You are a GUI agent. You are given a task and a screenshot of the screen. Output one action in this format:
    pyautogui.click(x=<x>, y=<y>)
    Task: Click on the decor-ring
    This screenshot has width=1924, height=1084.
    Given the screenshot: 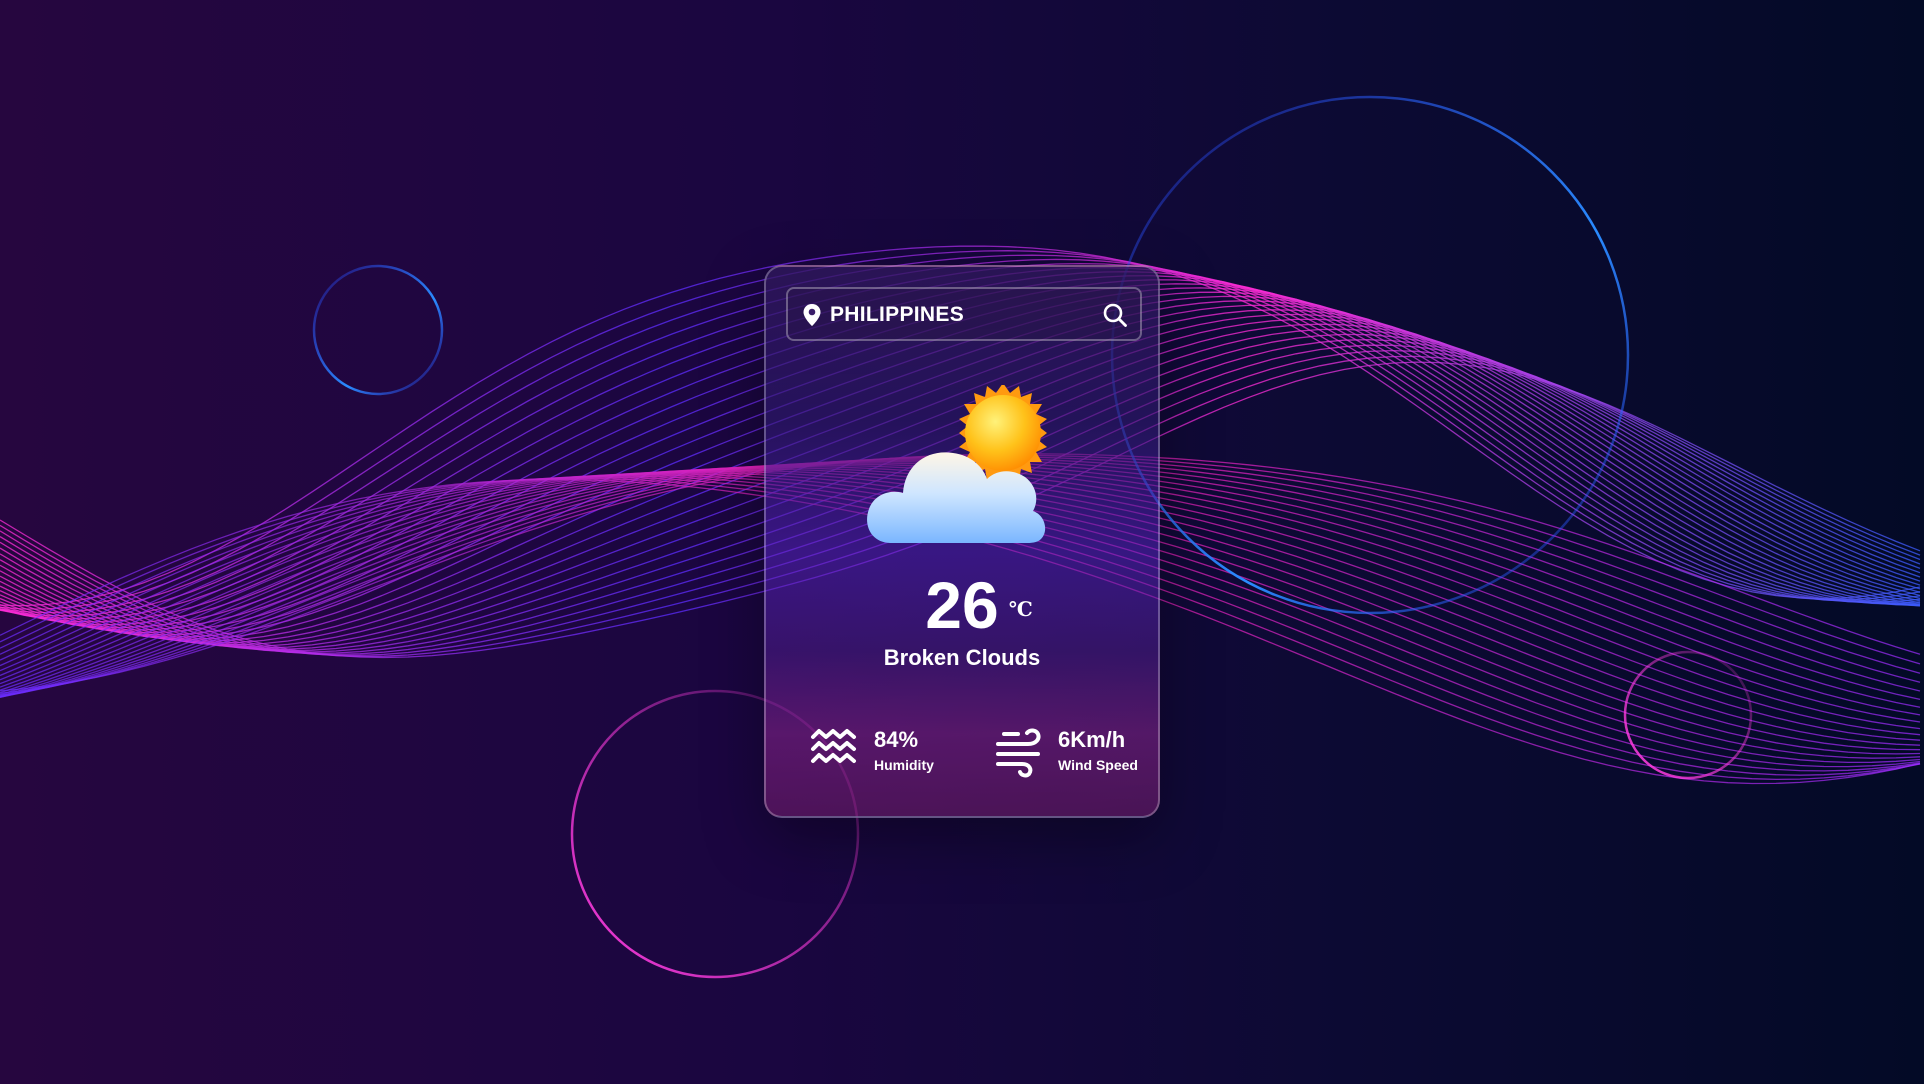 What is the action you would take?
    pyautogui.click(x=378, y=330)
    